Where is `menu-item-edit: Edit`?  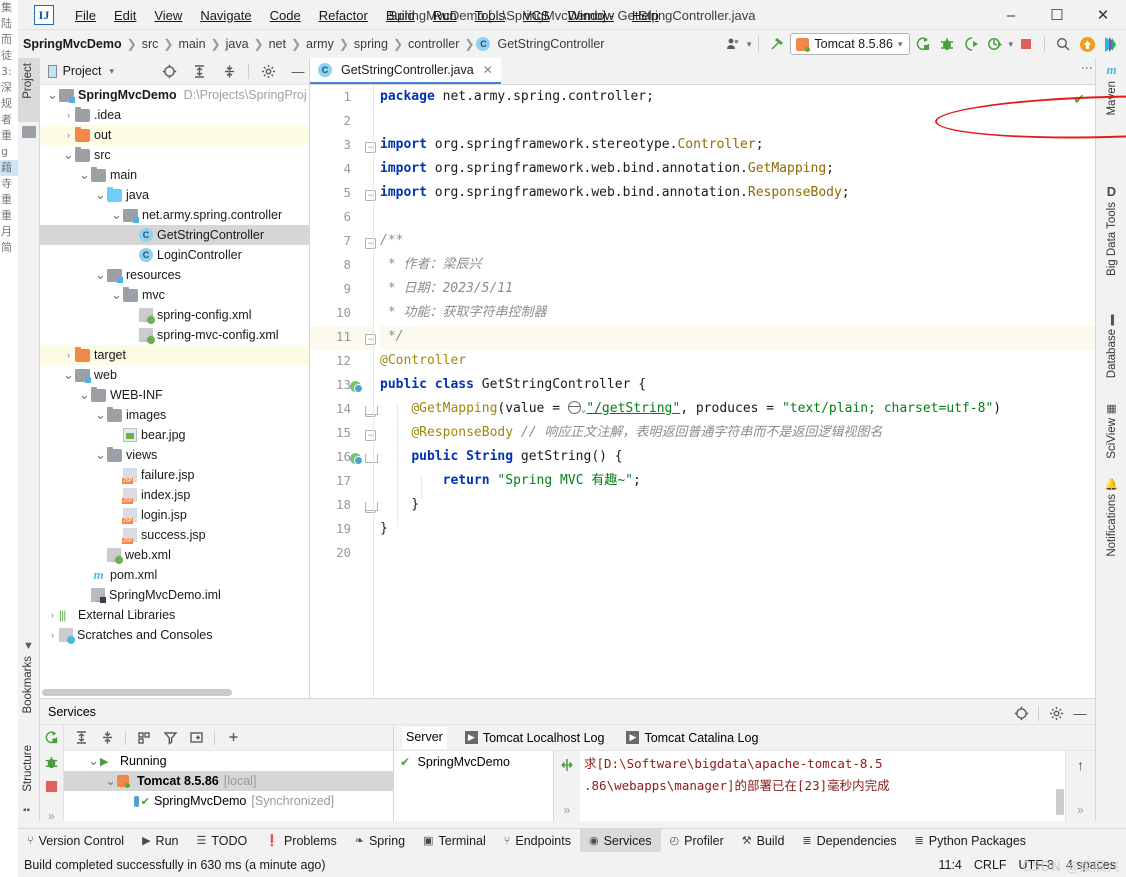 menu-item-edit: Edit is located at coordinates (125, 15).